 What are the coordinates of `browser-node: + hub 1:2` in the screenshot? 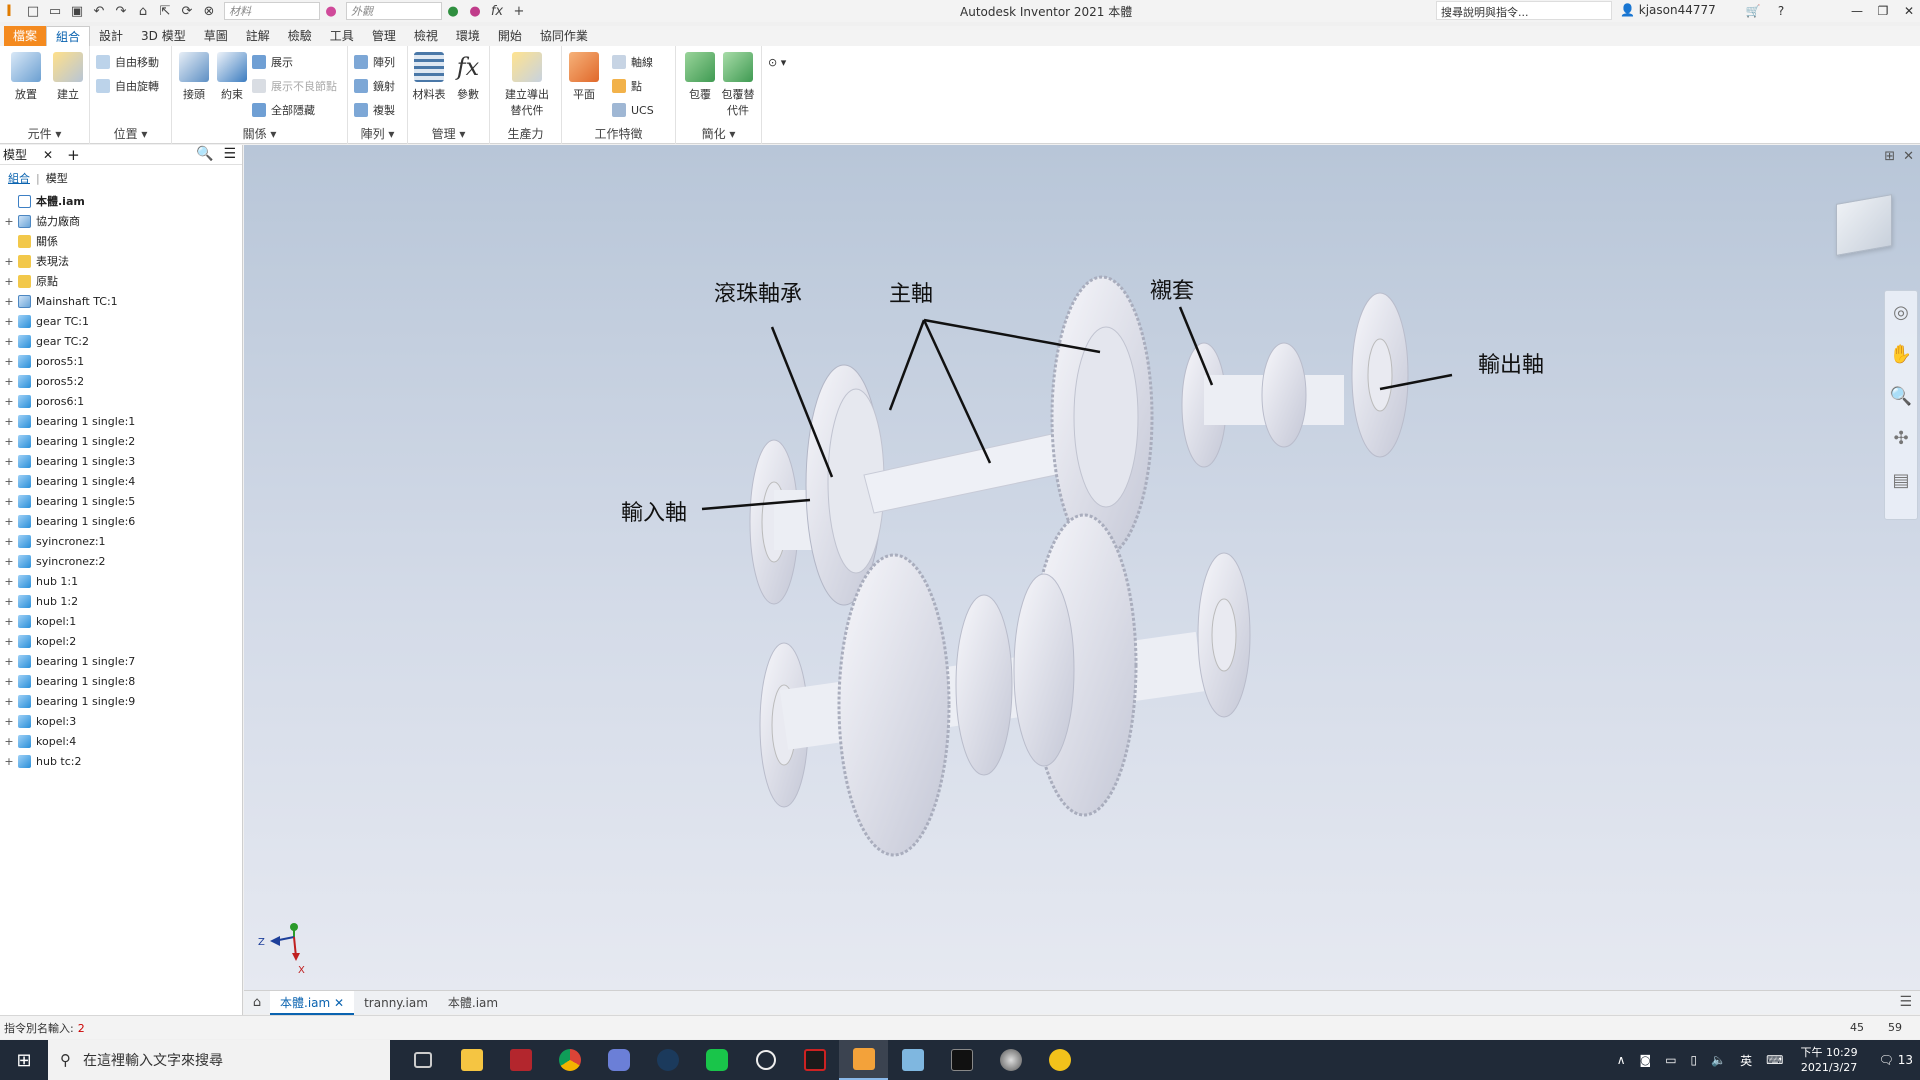 It's located at (123, 601).